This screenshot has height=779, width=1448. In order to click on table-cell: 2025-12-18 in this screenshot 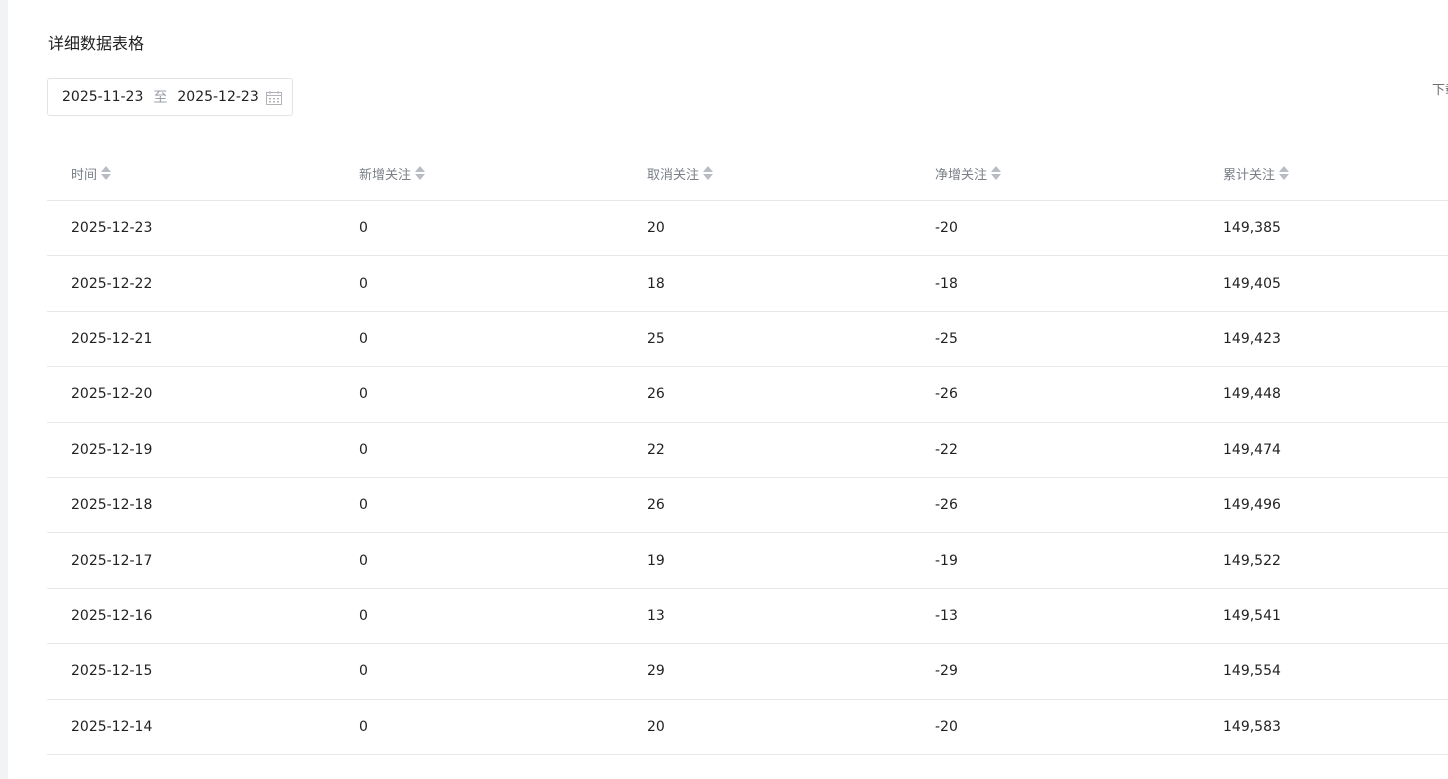, I will do `click(112, 505)`.